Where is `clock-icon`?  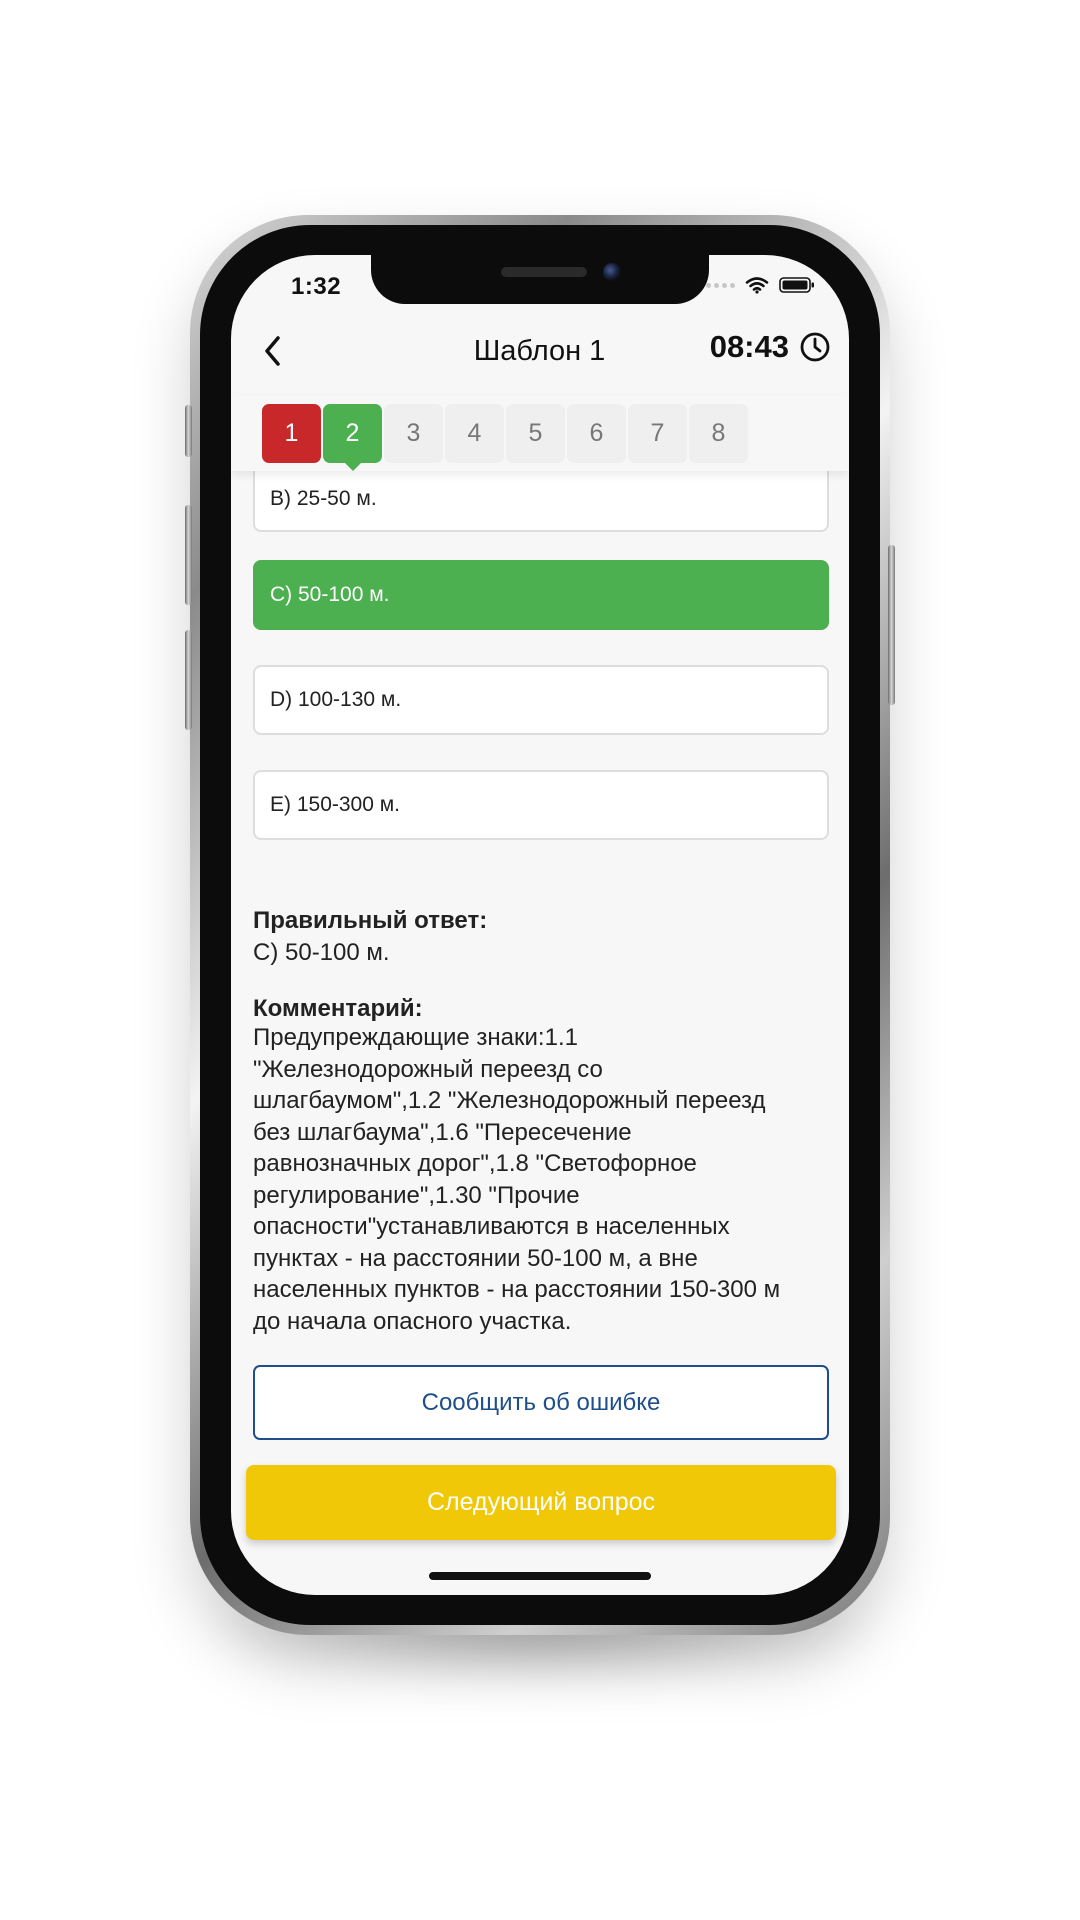 clock-icon is located at coordinates (815, 347).